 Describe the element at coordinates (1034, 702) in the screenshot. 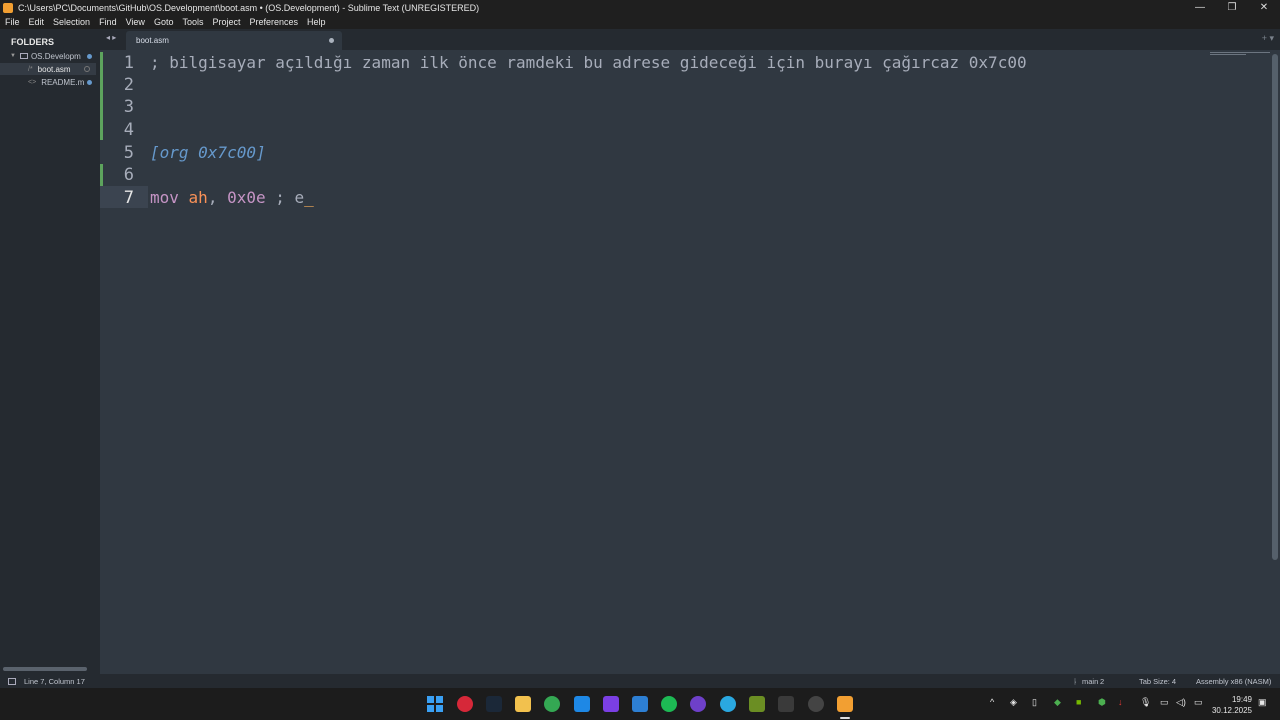

I see `battery-tray-icon: ▯` at that location.